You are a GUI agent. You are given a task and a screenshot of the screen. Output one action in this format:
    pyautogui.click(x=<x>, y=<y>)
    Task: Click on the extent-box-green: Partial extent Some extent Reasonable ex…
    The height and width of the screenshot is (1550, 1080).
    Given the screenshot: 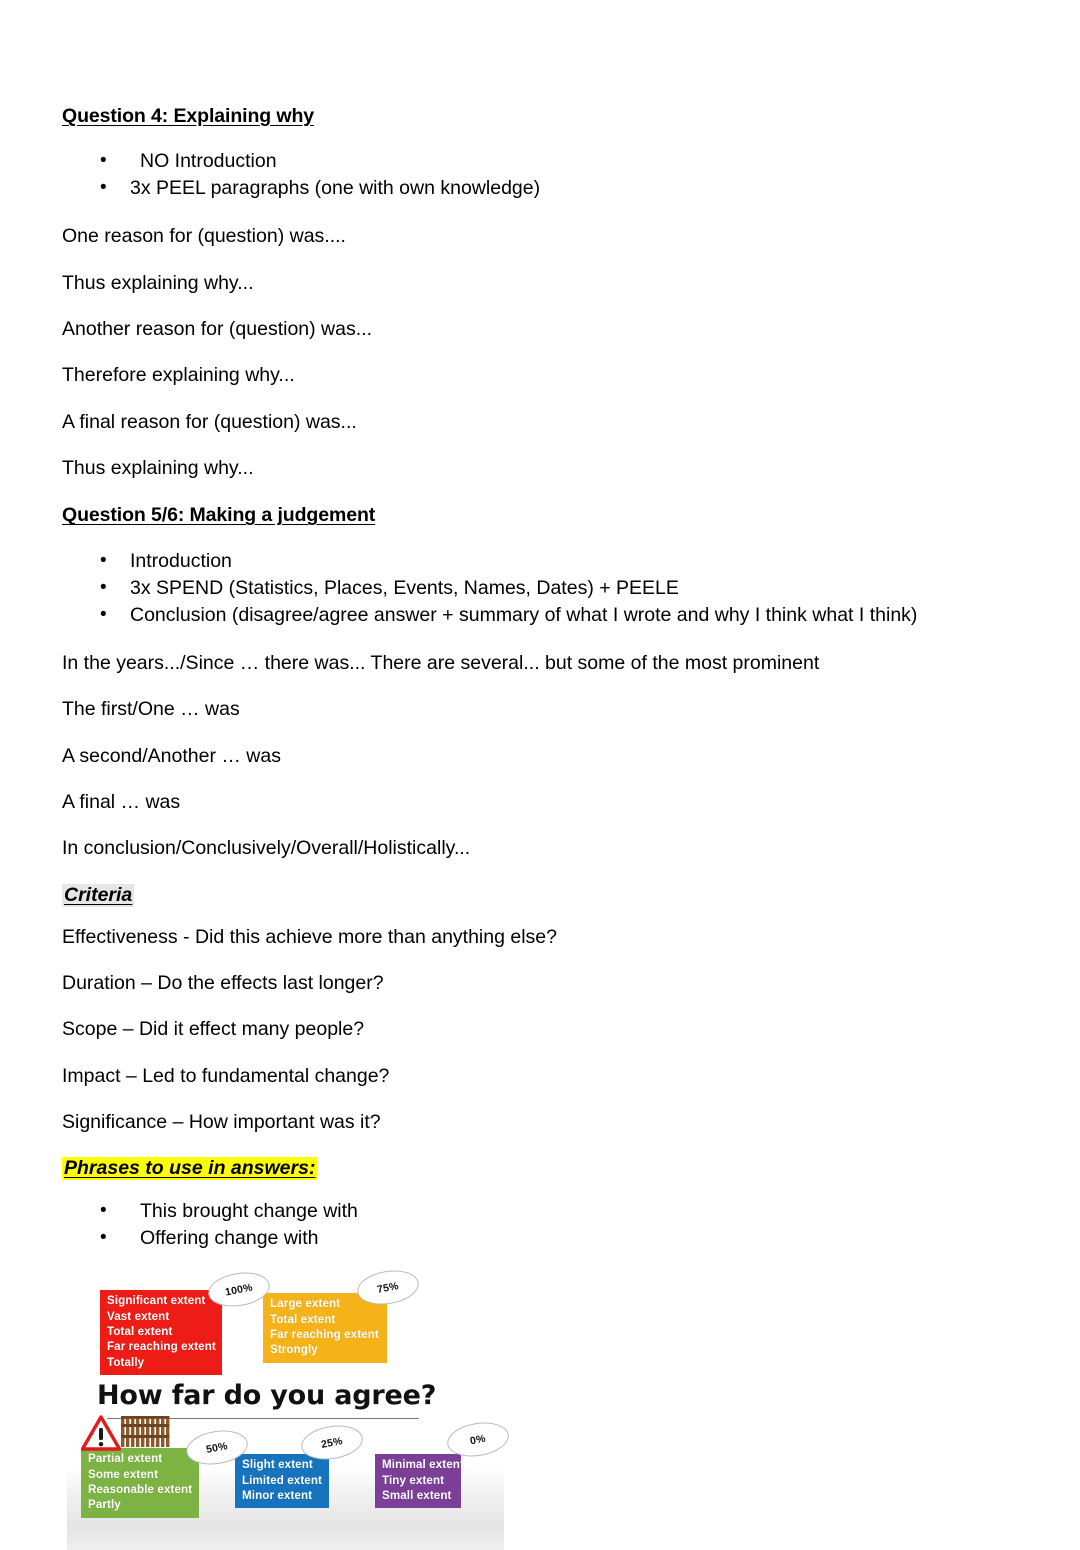 What is the action you would take?
    pyautogui.click(x=140, y=1483)
    